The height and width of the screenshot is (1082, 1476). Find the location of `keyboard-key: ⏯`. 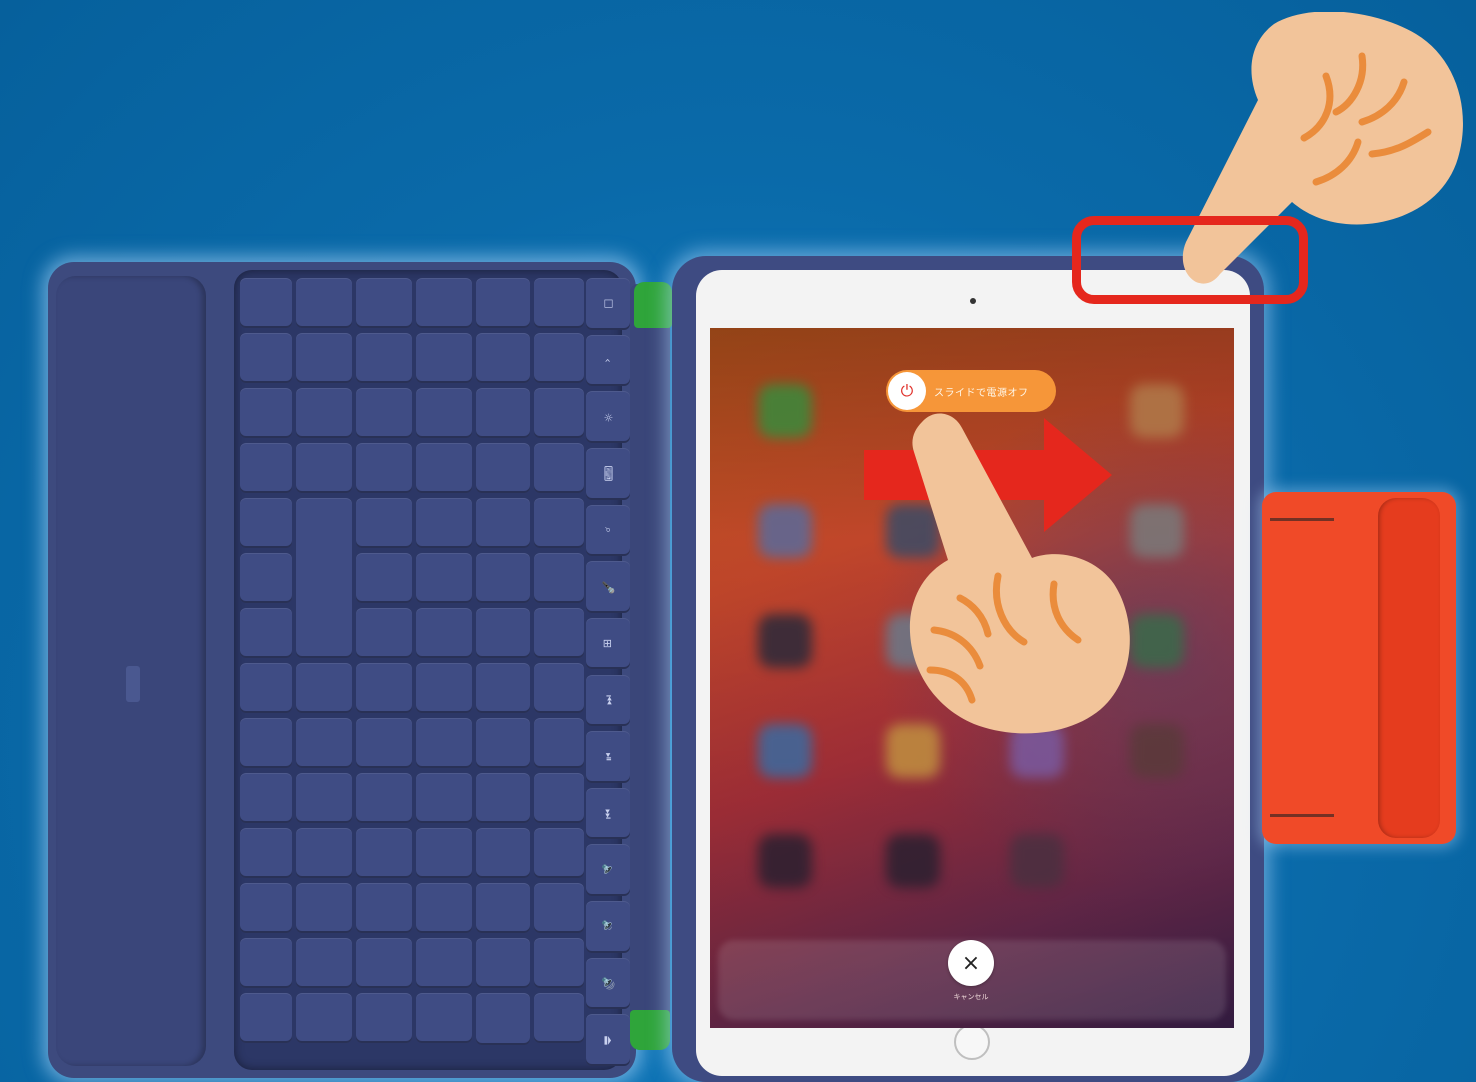

keyboard-key: ⏯ is located at coordinates (608, 757).